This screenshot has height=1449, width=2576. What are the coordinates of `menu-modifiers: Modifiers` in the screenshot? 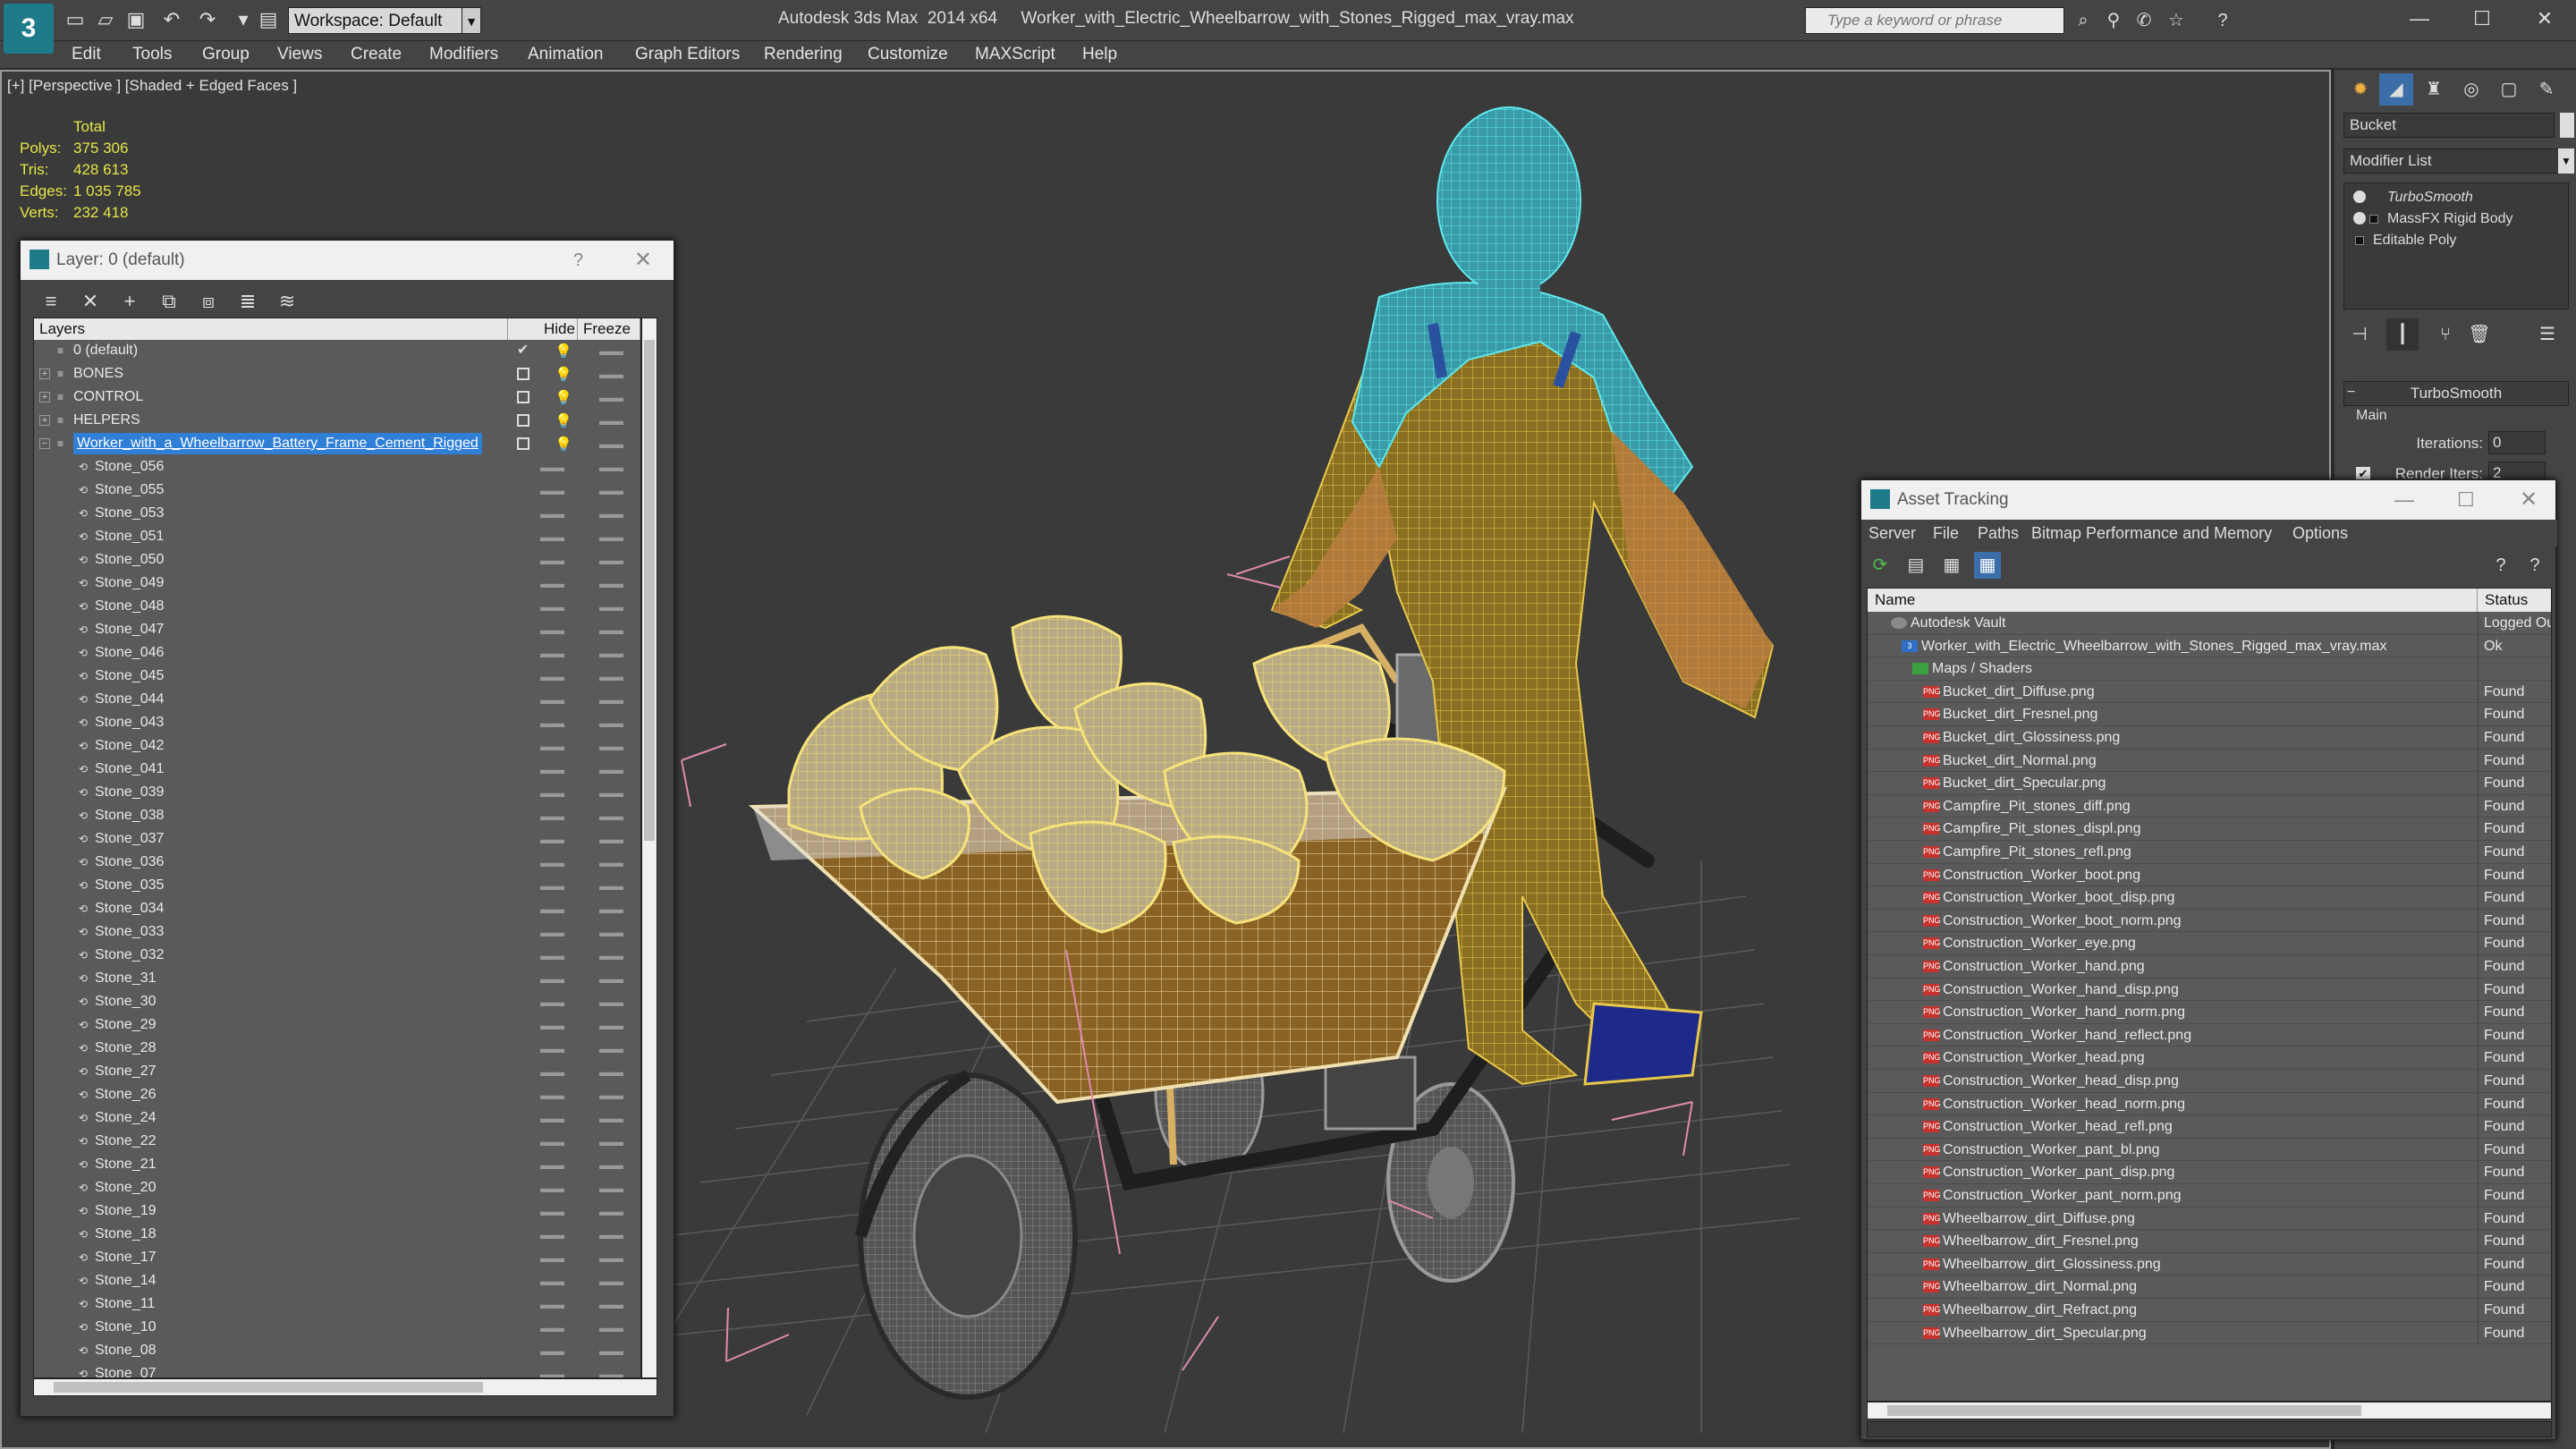 It's located at (463, 54).